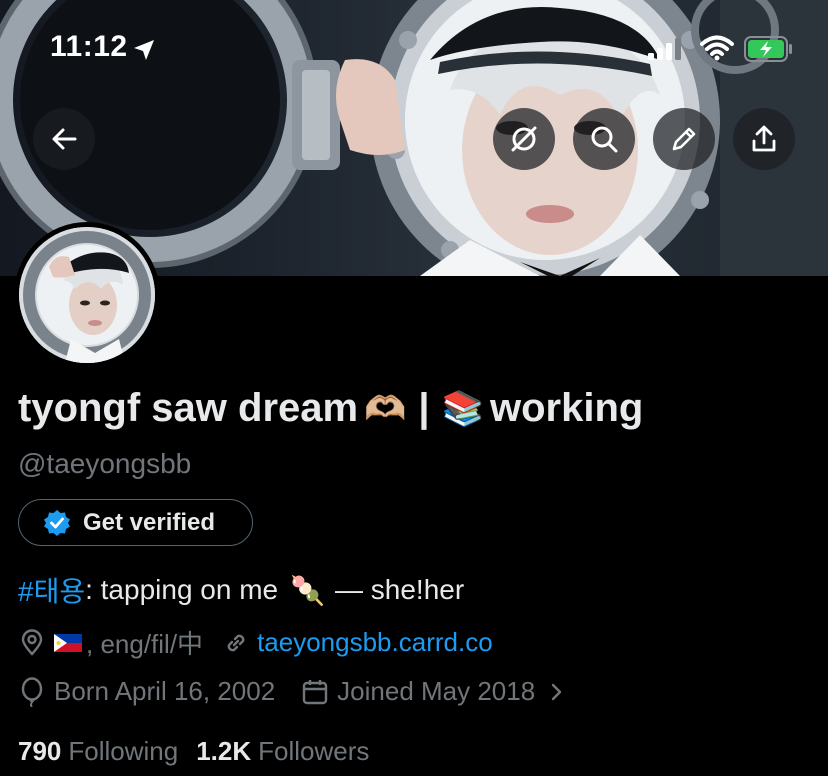 This screenshot has width=828, height=776. I want to click on followers-label: Followers, so click(313, 751).